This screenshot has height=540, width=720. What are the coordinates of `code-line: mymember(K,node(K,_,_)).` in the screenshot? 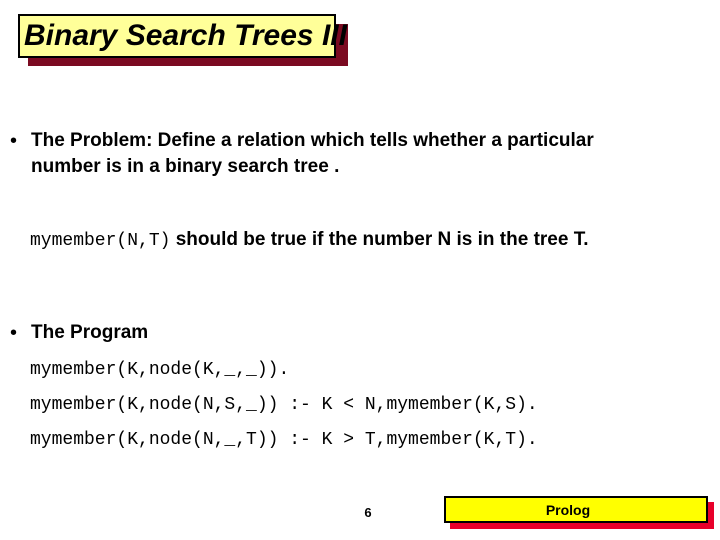 It's located at (160, 370).